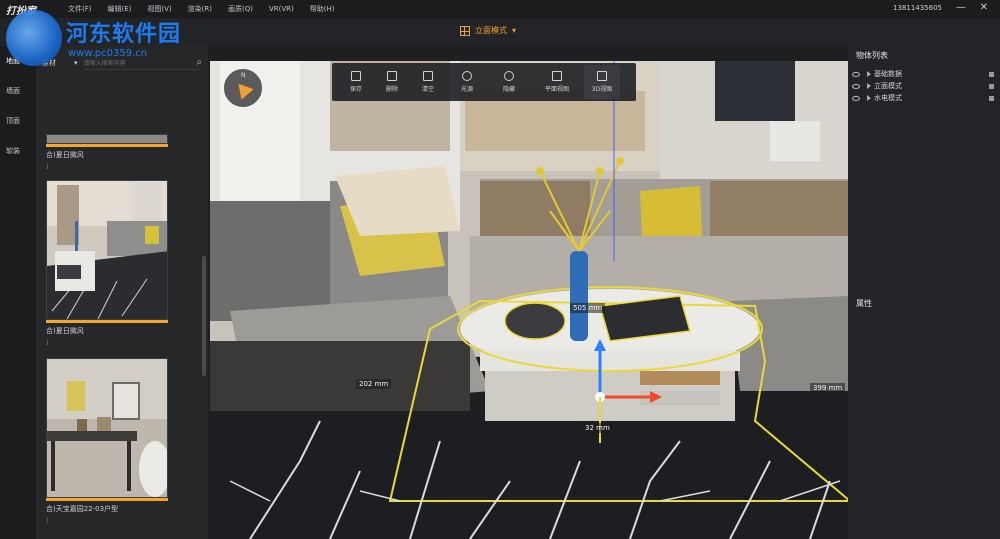  Describe the element at coordinates (18, 151) in the screenshot. I see `tab-soft-decor: 软装` at that location.